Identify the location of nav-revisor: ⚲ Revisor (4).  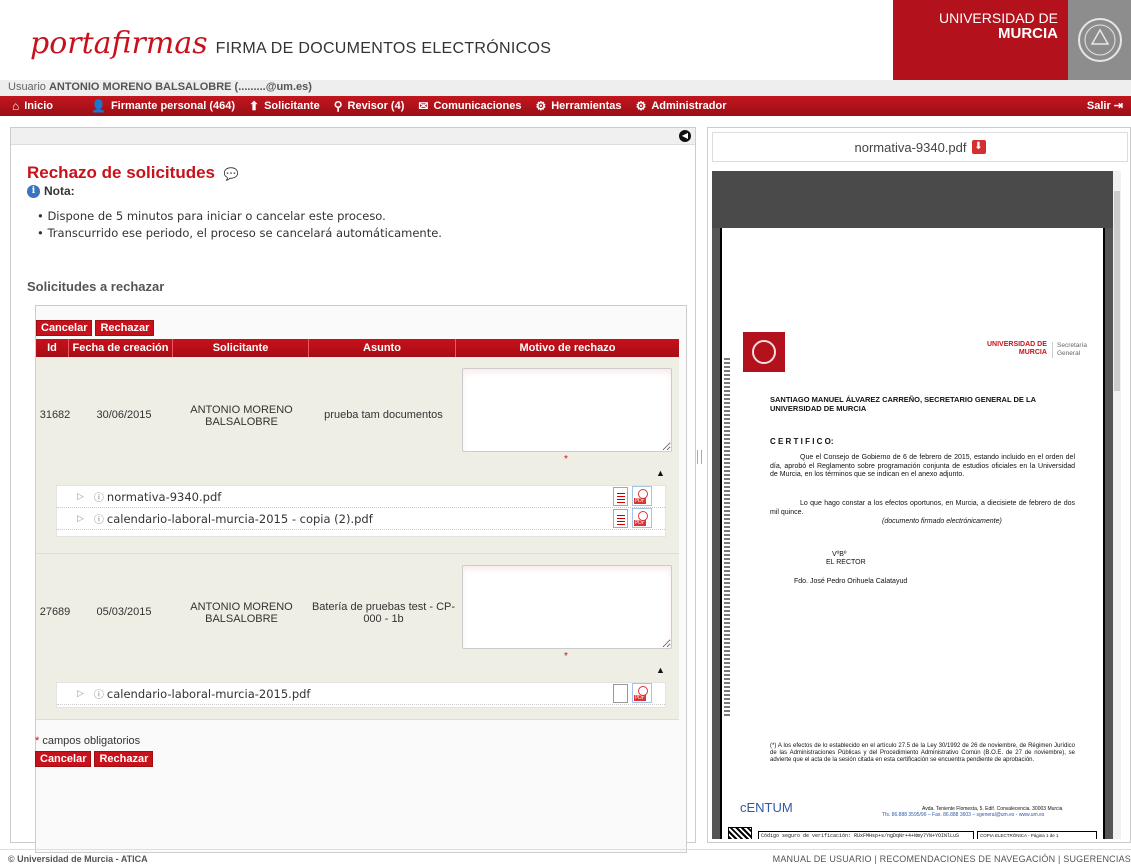
(369, 106).